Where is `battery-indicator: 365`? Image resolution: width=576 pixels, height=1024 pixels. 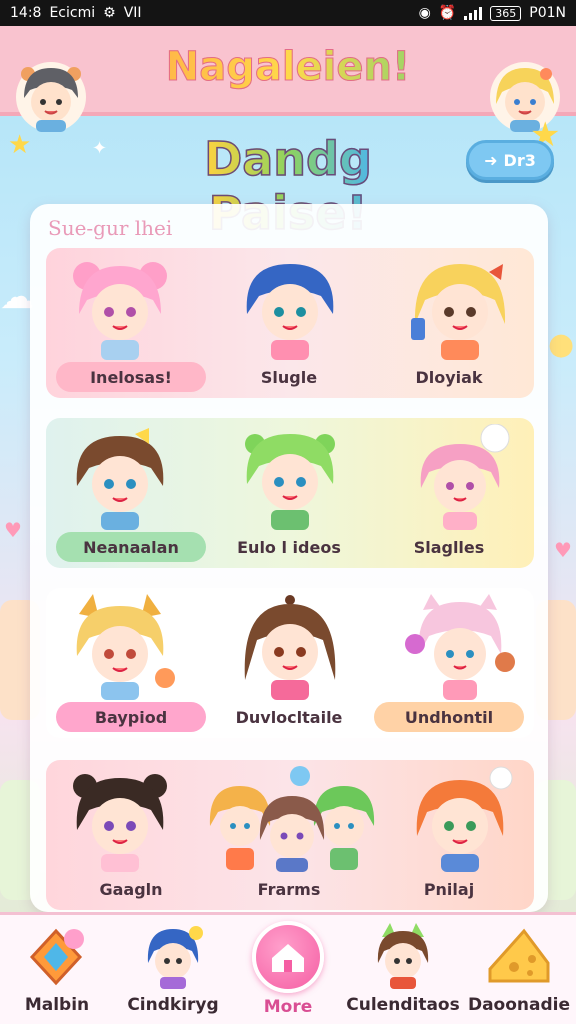
battery-indicator: 365 is located at coordinates (506, 13).